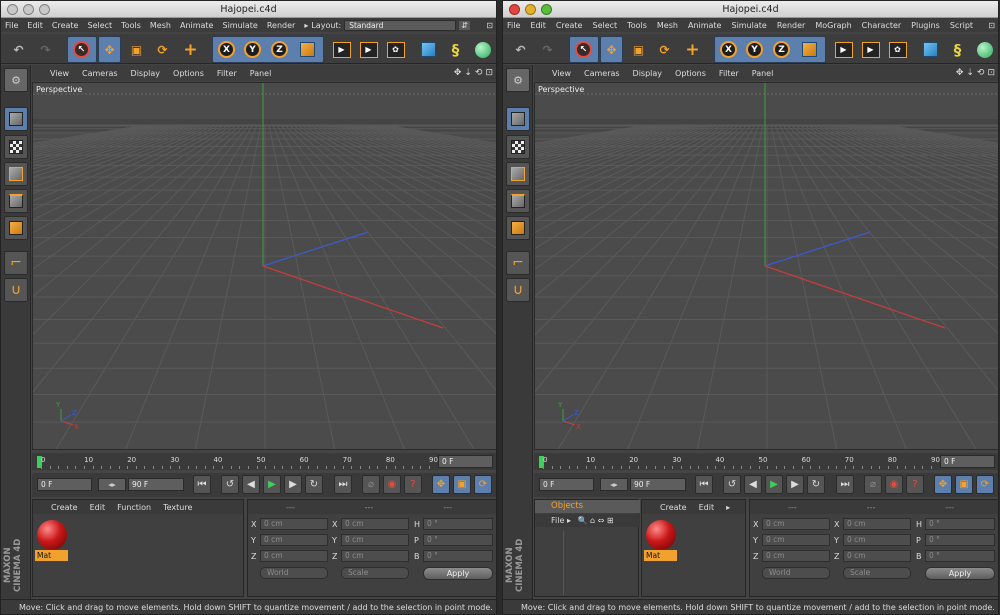  Describe the element at coordinates (52, 535) in the screenshot. I see `material-preview-icon` at that location.